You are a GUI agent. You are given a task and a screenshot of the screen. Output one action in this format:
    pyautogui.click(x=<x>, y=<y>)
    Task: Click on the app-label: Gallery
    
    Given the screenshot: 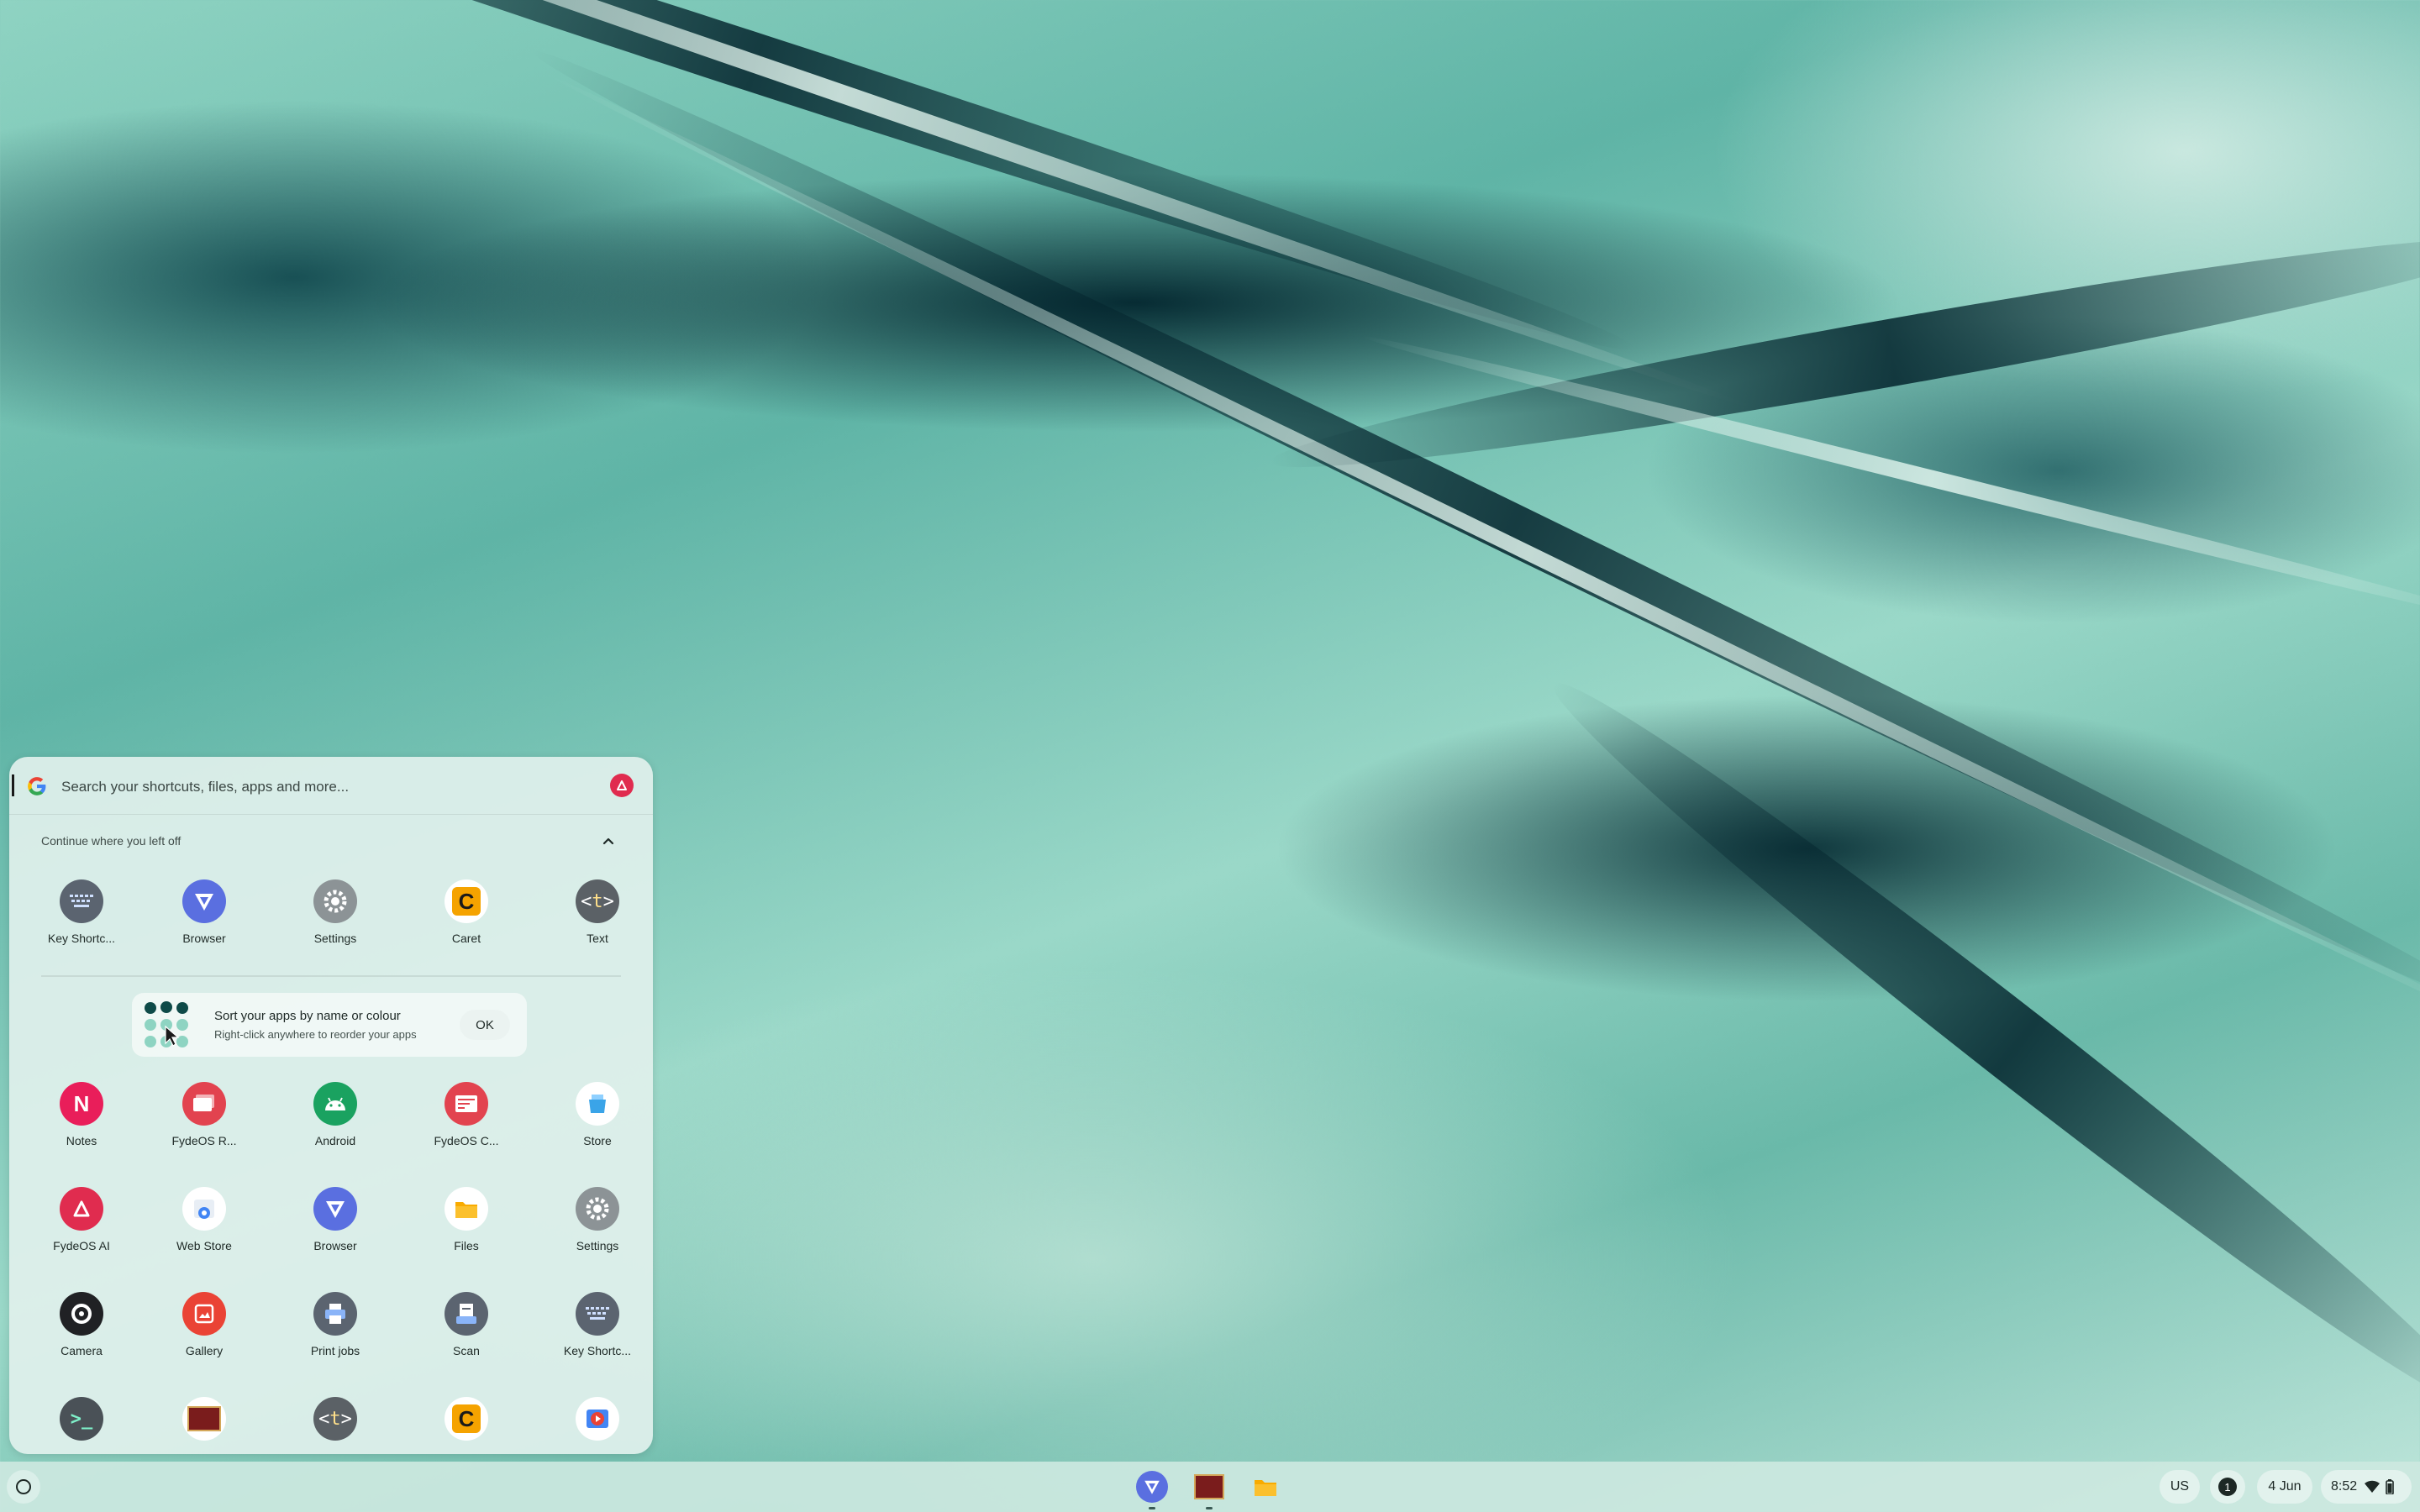 What is the action you would take?
    pyautogui.click(x=204, y=1350)
    